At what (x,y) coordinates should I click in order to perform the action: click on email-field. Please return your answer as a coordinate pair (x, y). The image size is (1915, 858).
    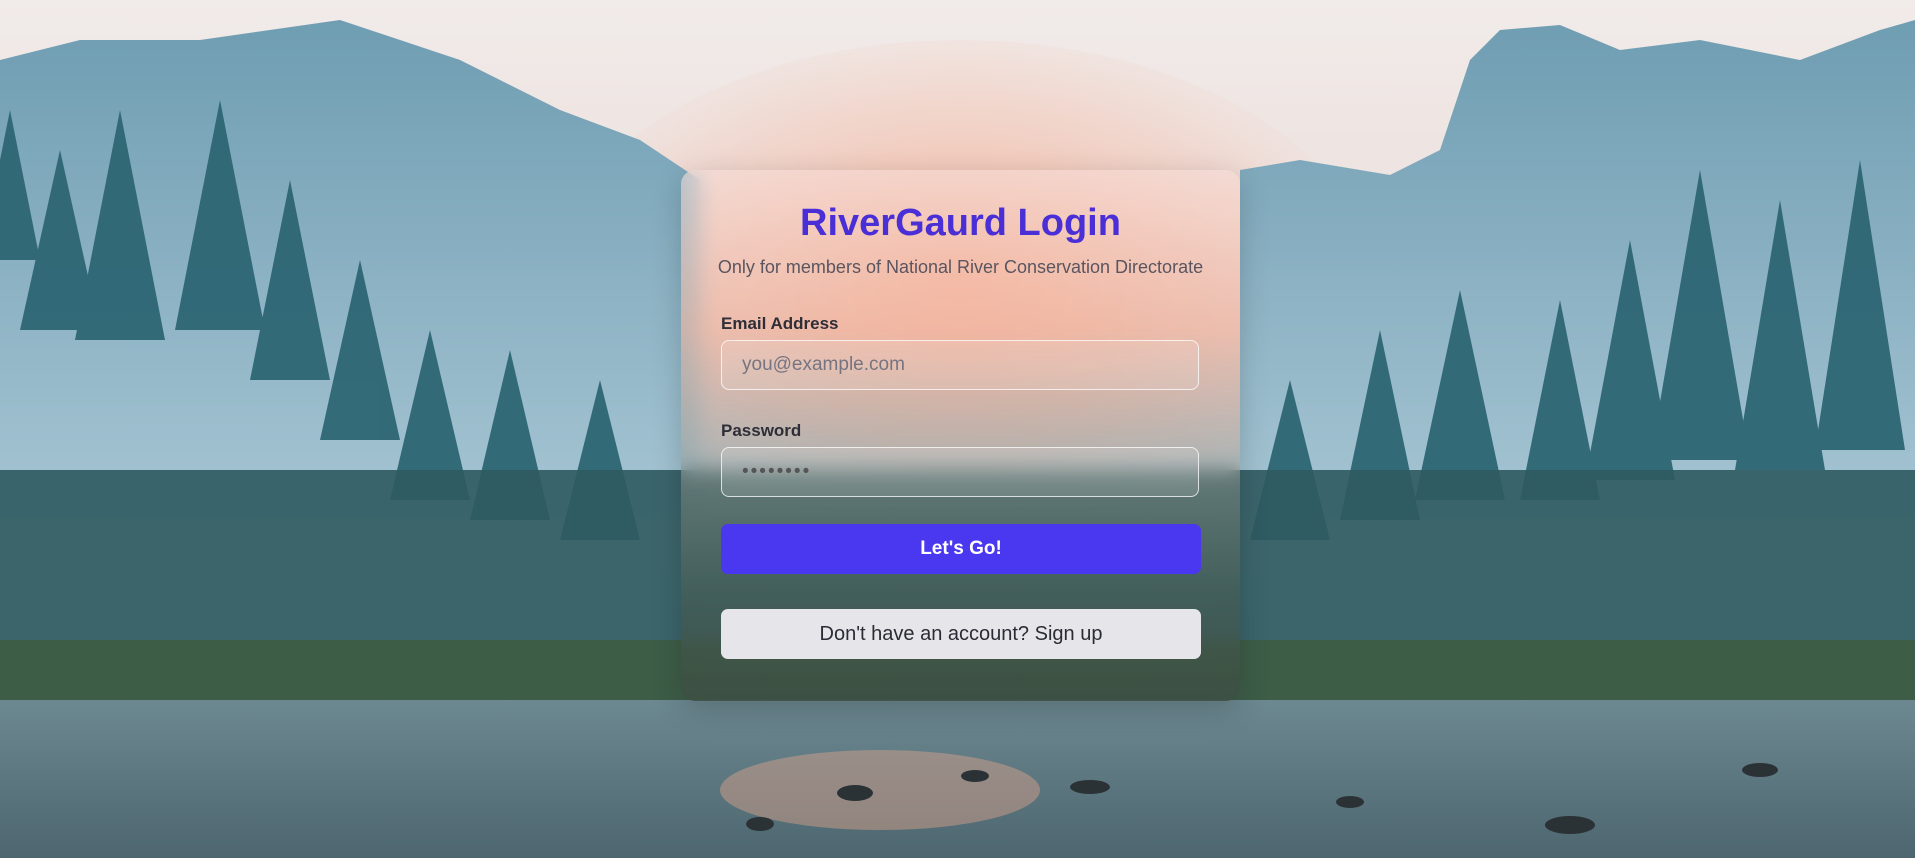
    Looking at the image, I should click on (960, 365).